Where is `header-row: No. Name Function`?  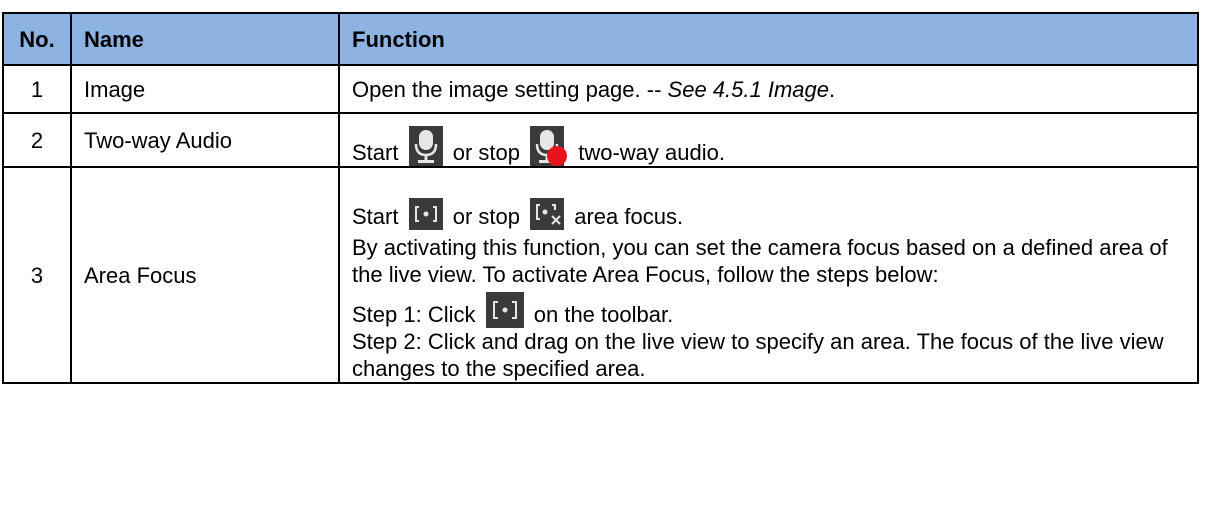
header-row: No. Name Function is located at coordinates (600, 39).